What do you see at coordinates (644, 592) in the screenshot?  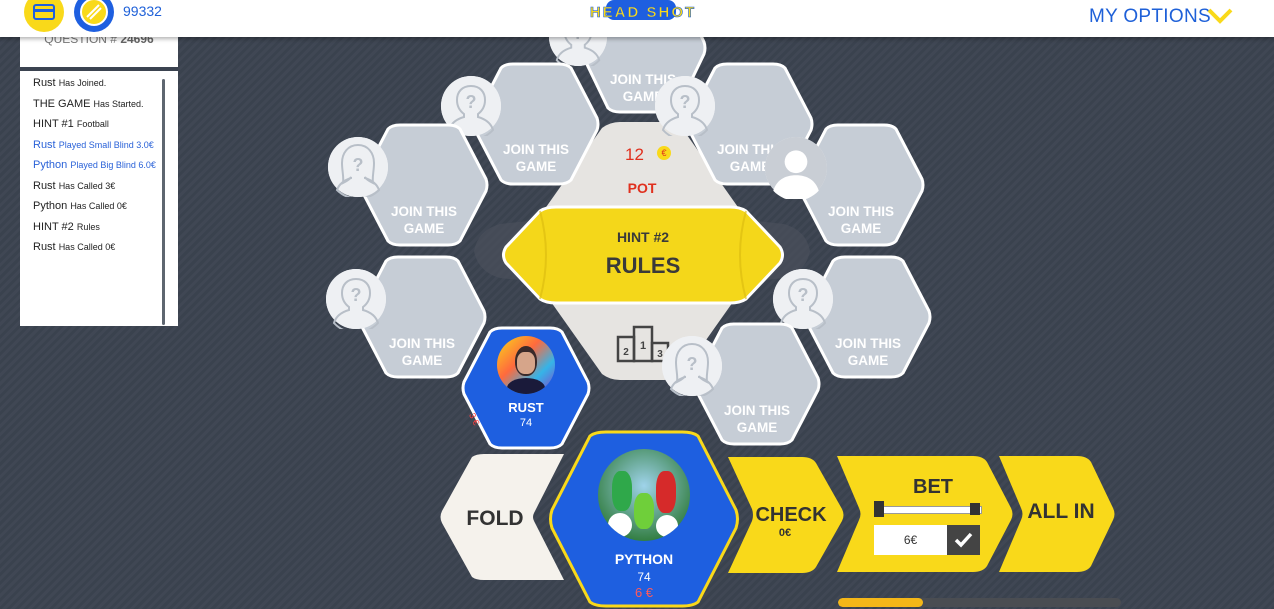 I see `player-bet: 6 €` at bounding box center [644, 592].